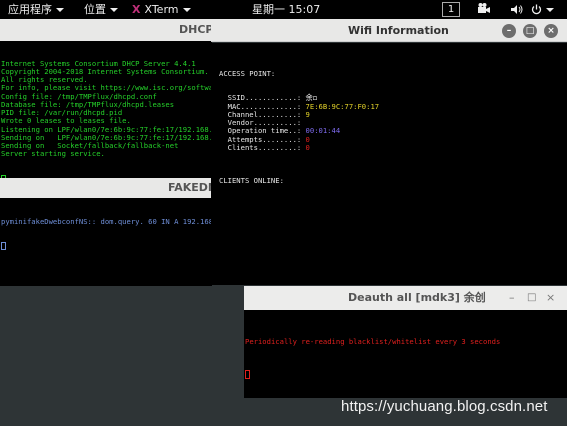 This screenshot has width=567, height=426. Describe the element at coordinates (536, 9) in the screenshot. I see `power-icon` at that location.